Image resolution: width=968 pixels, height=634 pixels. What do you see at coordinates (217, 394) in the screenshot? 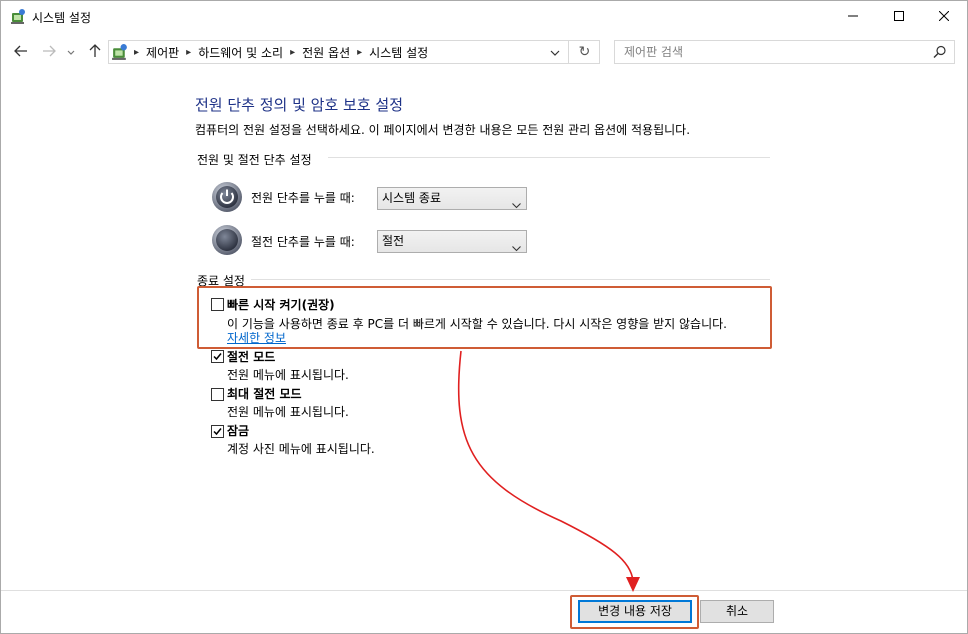
I see `hibernate-checkbox` at bounding box center [217, 394].